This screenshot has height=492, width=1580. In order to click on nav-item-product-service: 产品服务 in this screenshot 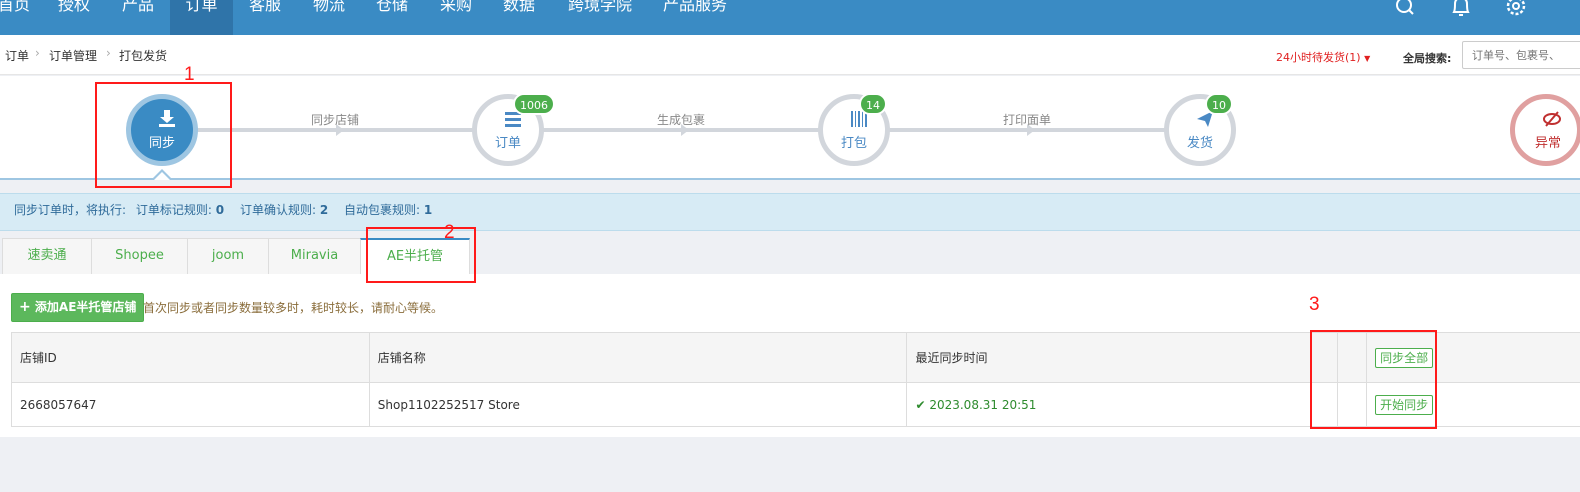, I will do `click(695, 17)`.